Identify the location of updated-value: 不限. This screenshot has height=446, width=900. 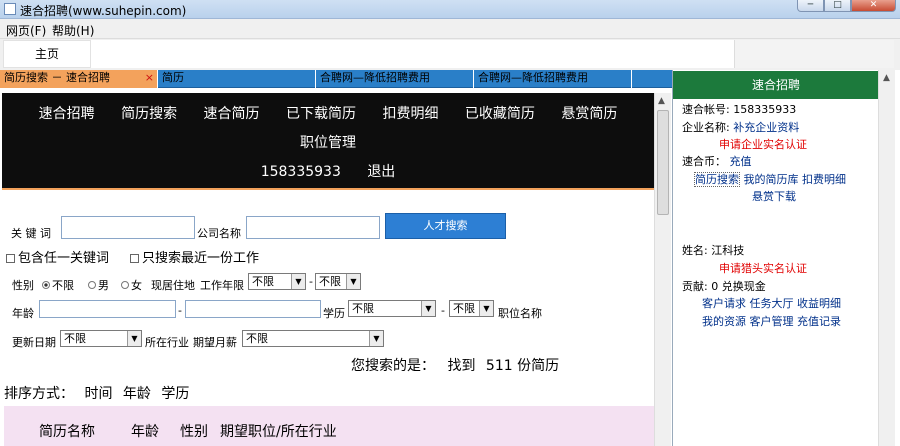
(75, 338).